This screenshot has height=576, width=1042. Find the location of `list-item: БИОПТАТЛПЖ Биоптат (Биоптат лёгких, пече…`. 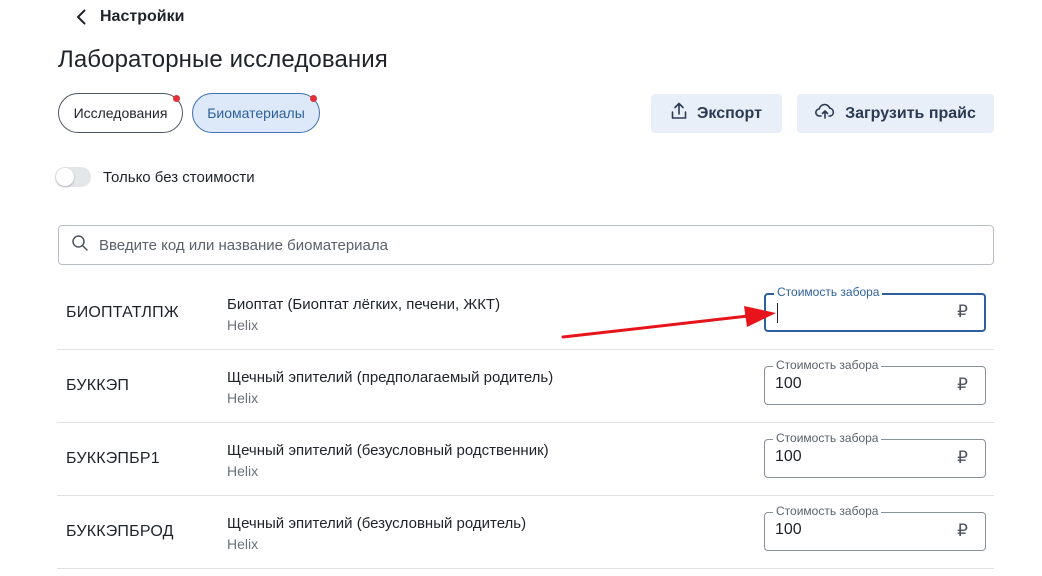

list-item: БИОПТАТЛПЖ Биоптат (Биоптат лёгких, пече… is located at coordinates (525, 313).